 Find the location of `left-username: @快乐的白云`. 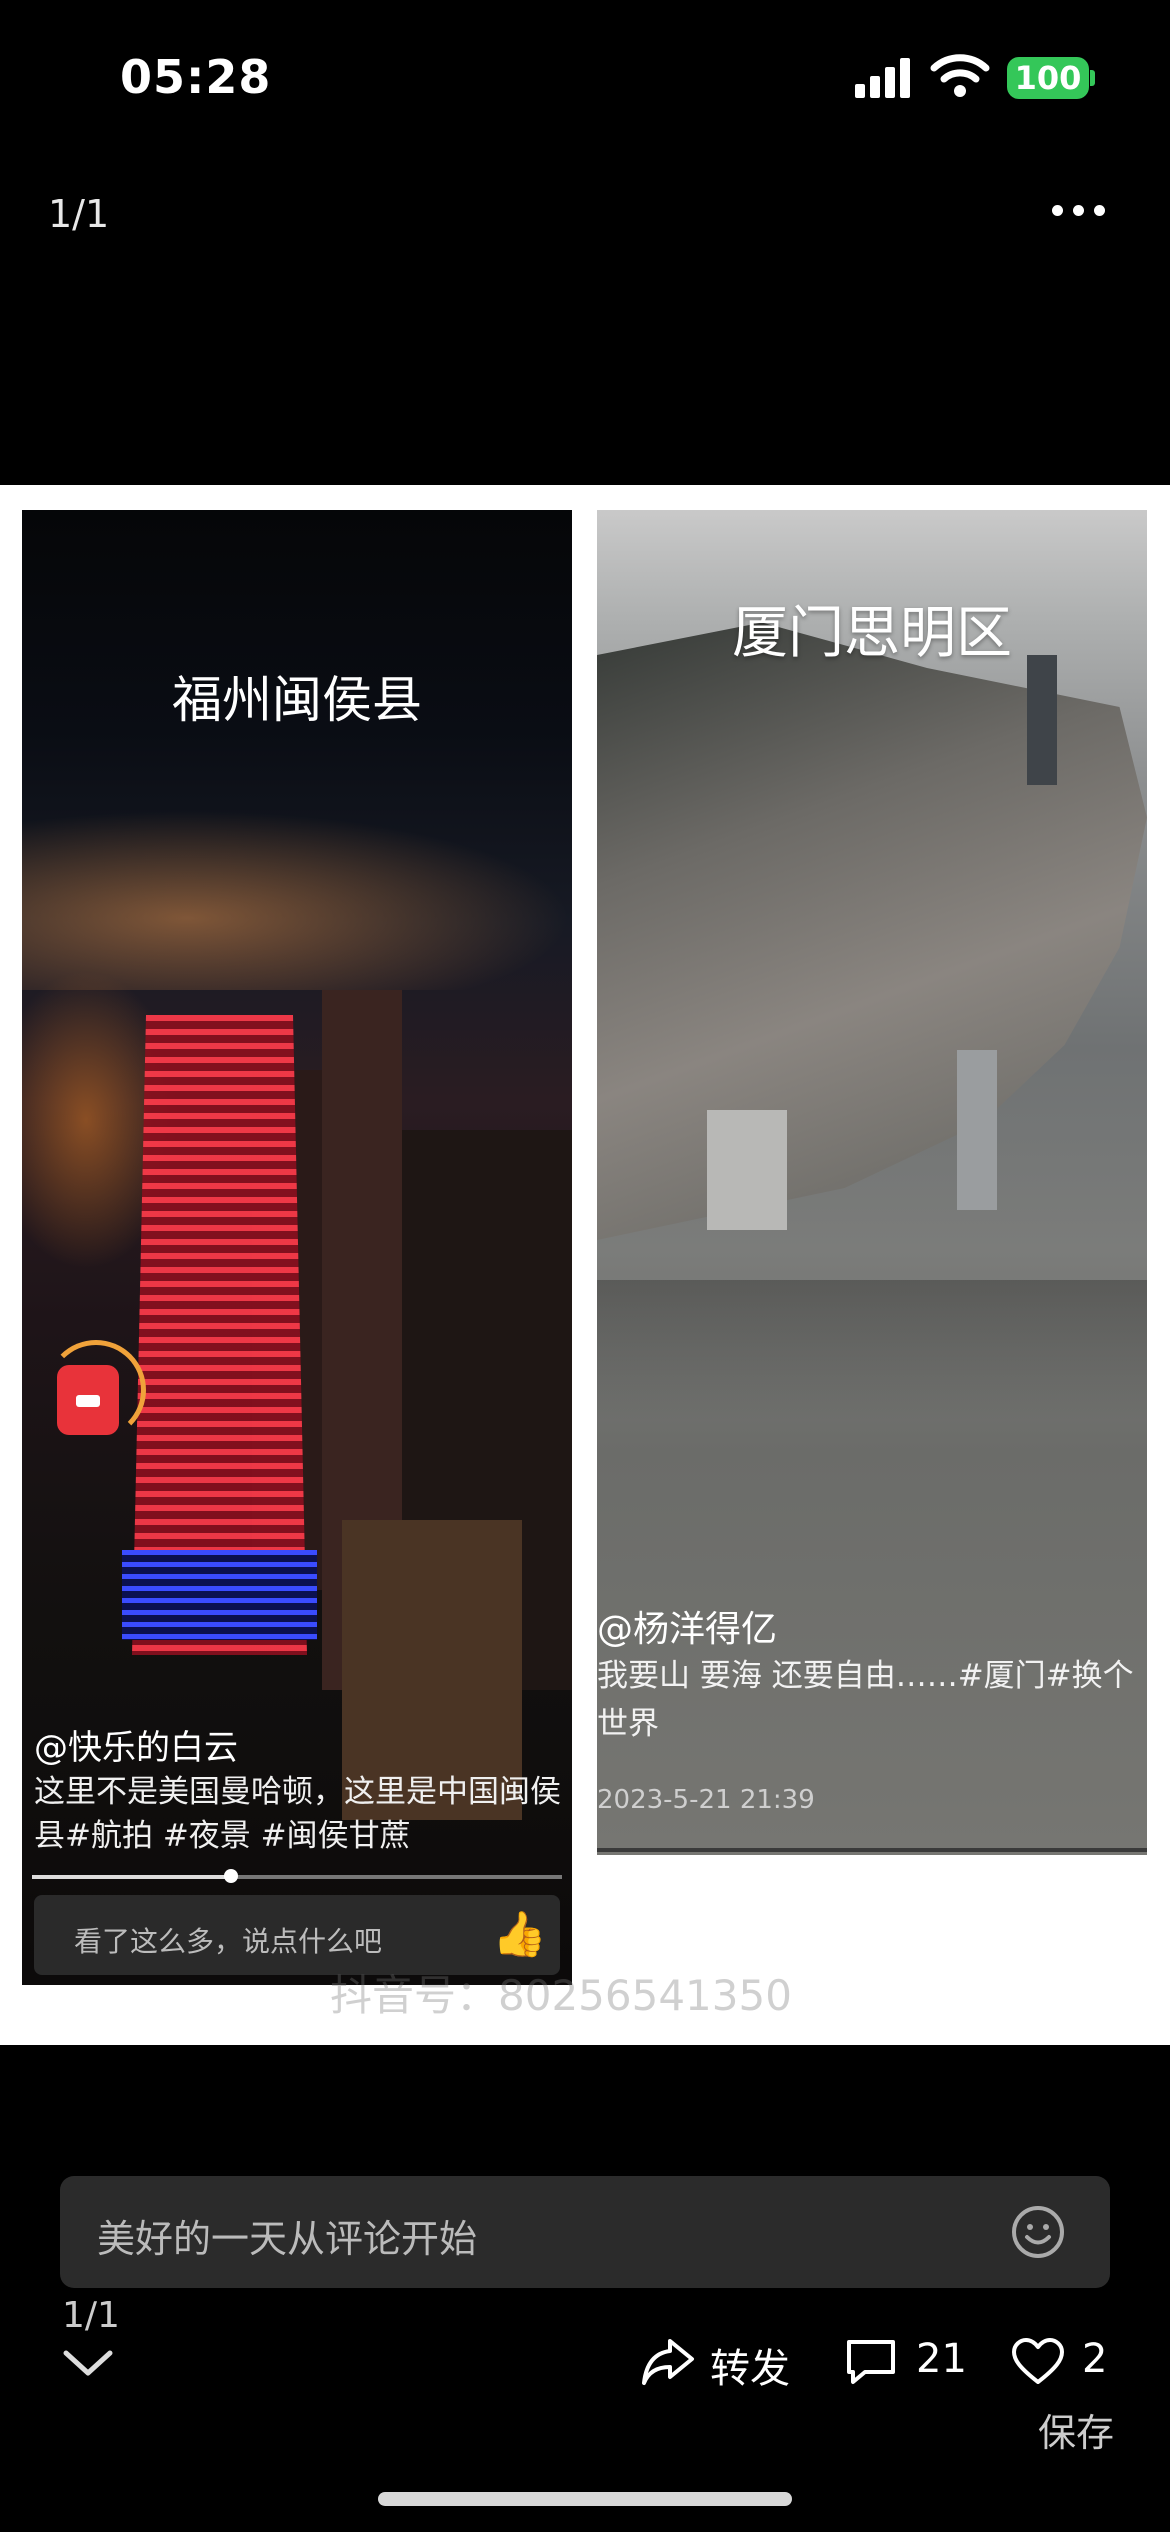

left-username: @快乐的白云 is located at coordinates (136, 1748).